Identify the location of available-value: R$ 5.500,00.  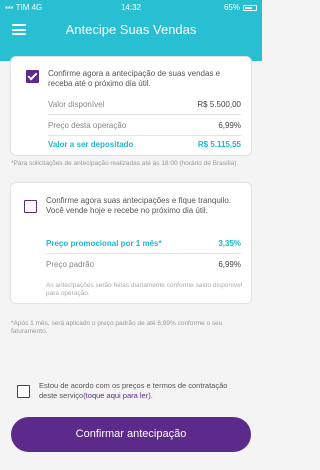
(219, 104).